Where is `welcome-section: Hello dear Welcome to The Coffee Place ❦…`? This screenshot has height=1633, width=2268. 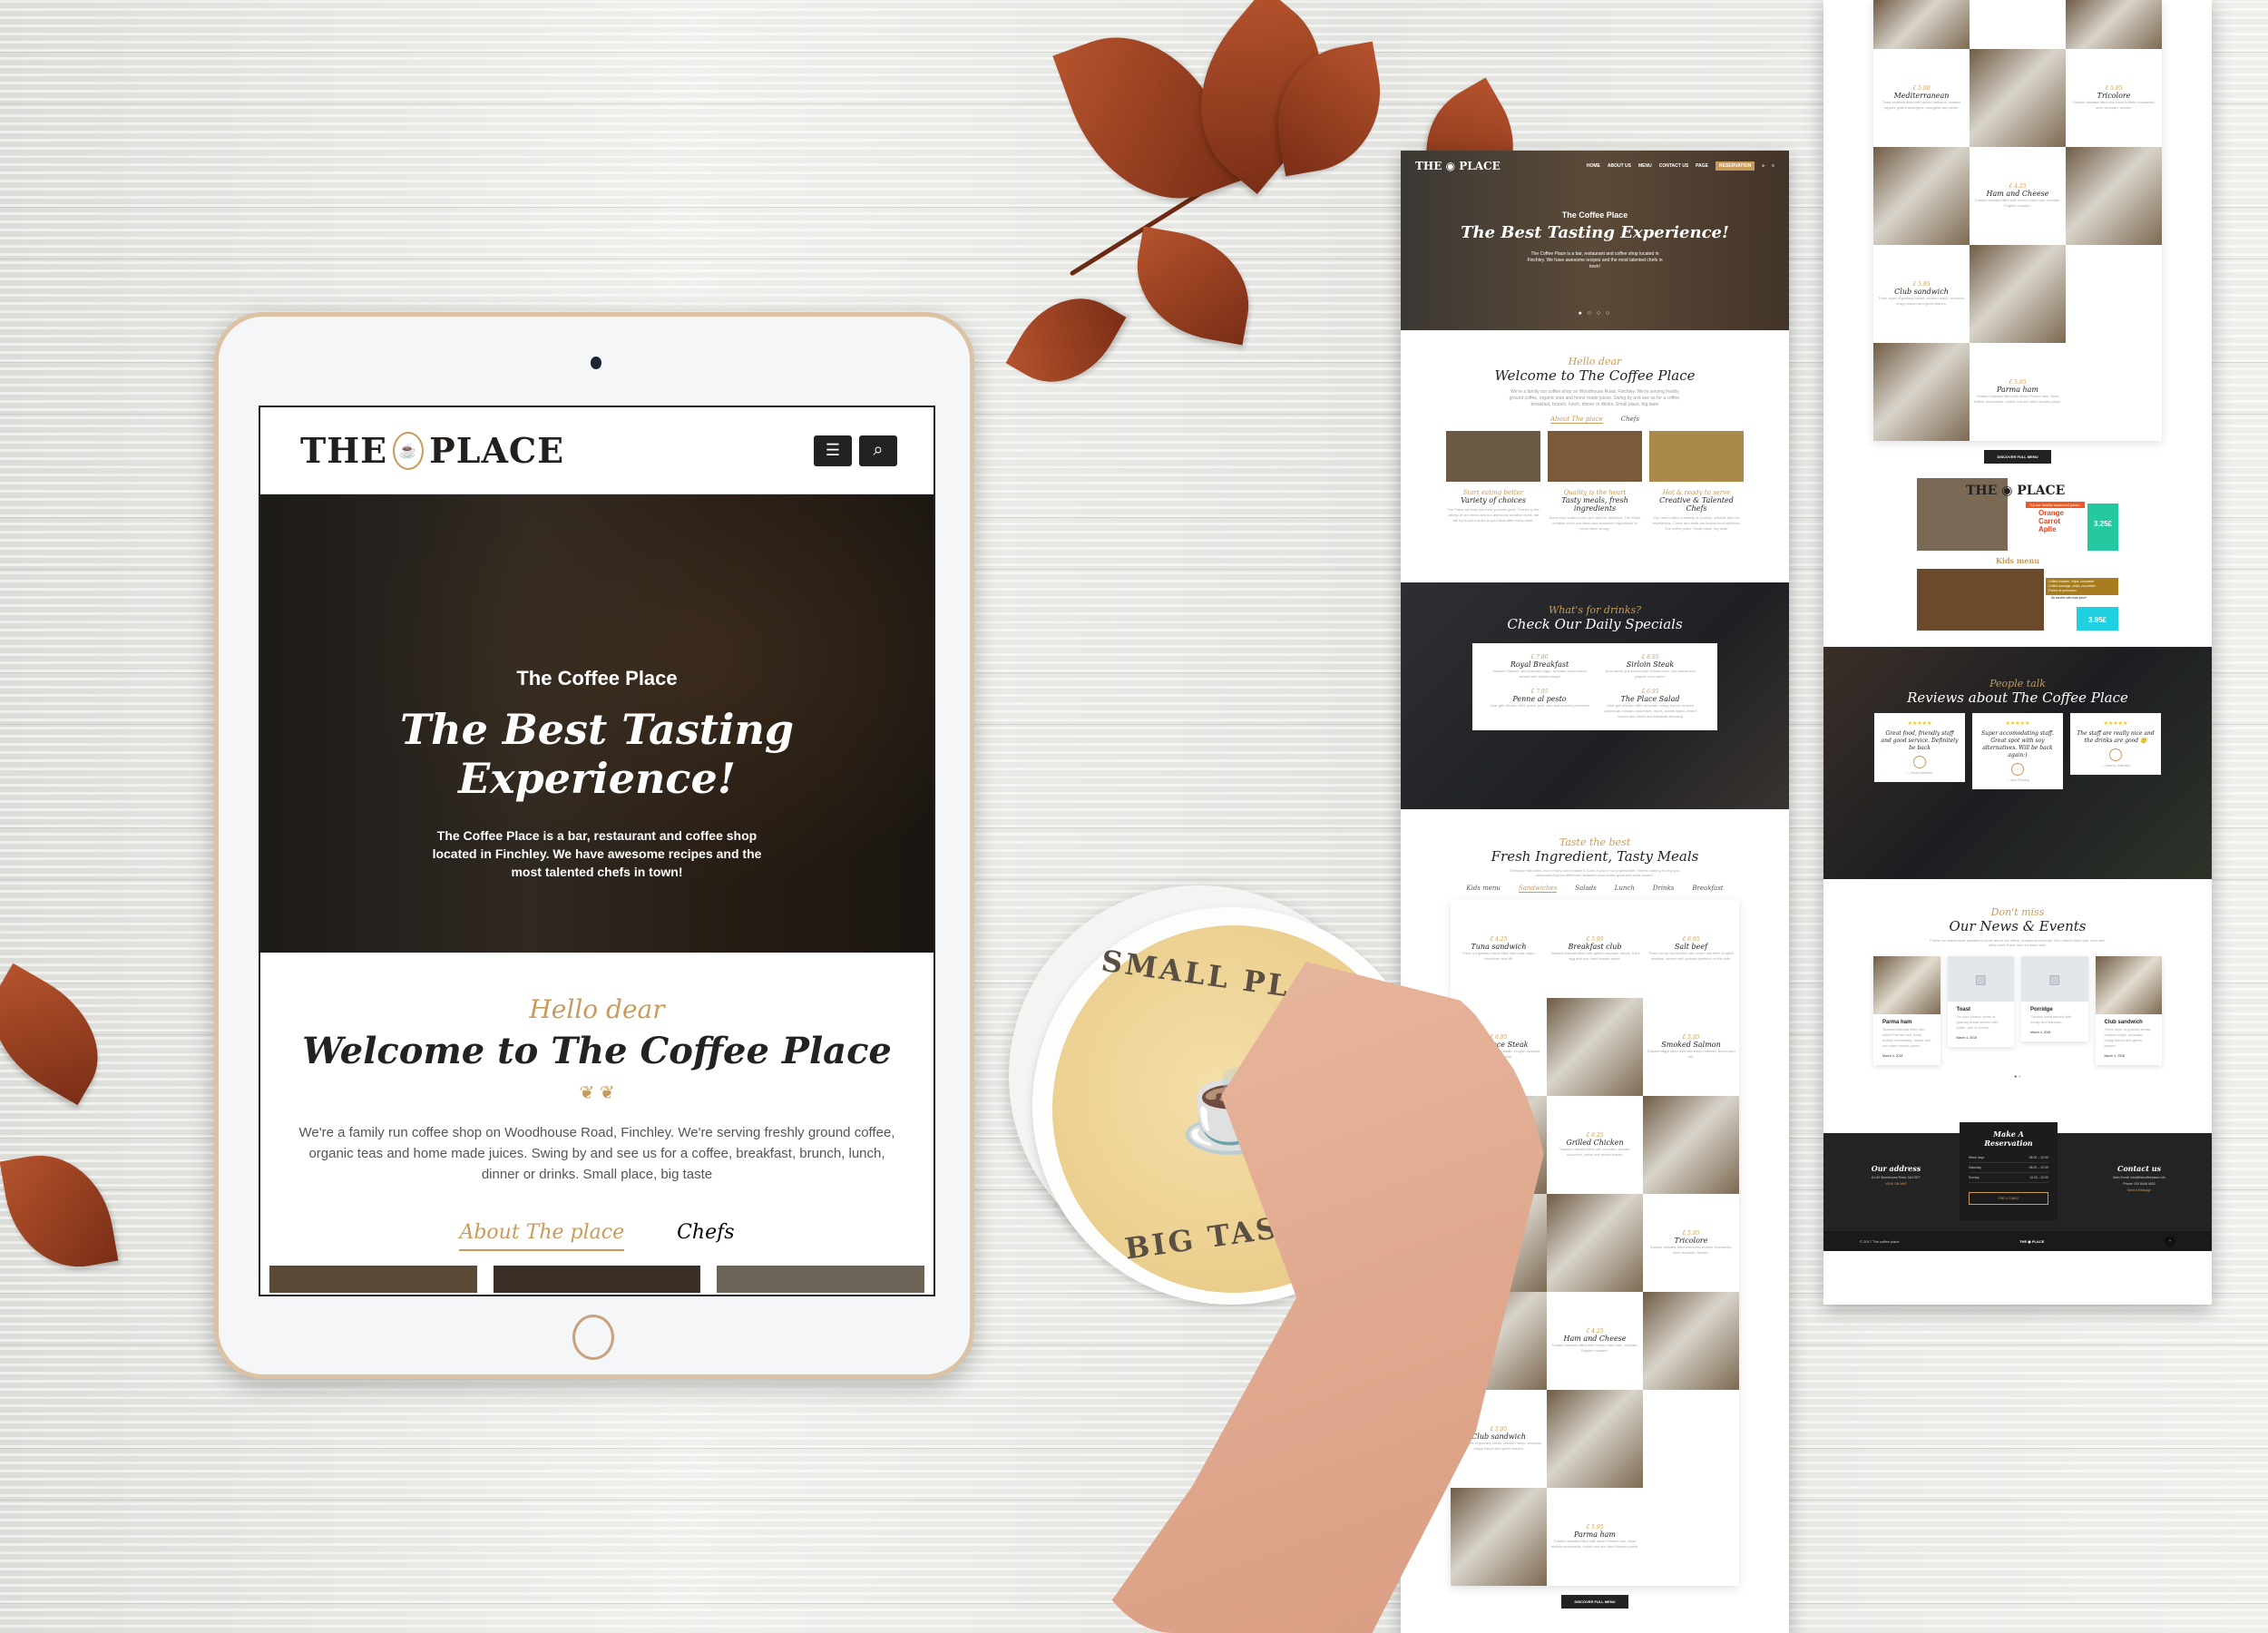 welcome-section: Hello dear Welcome to The Coffee Place ❦… is located at coordinates (597, 1123).